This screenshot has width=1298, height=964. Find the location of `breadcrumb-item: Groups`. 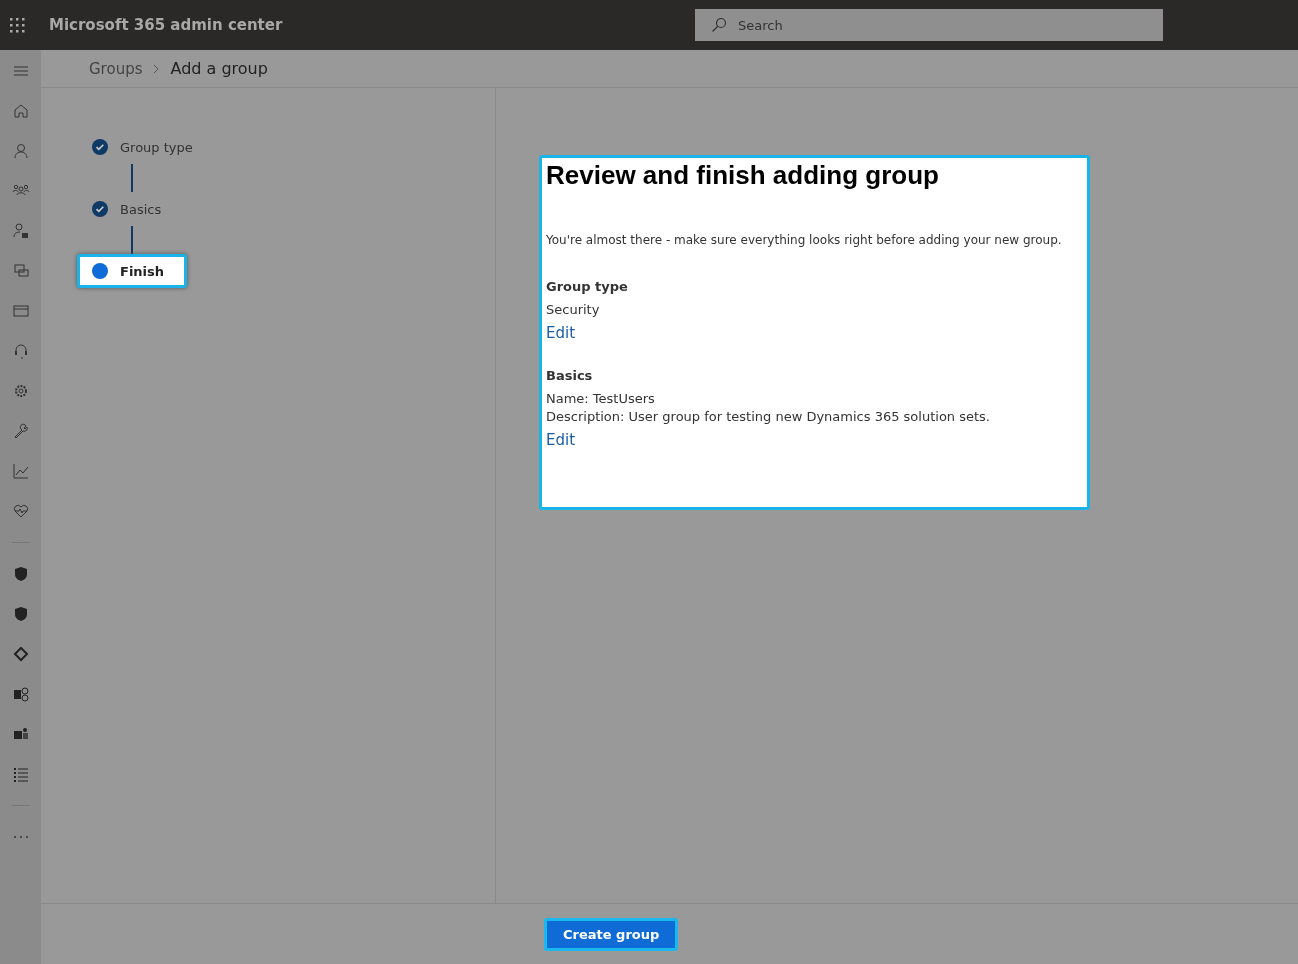

breadcrumb-item: Groups is located at coordinates (116, 68).